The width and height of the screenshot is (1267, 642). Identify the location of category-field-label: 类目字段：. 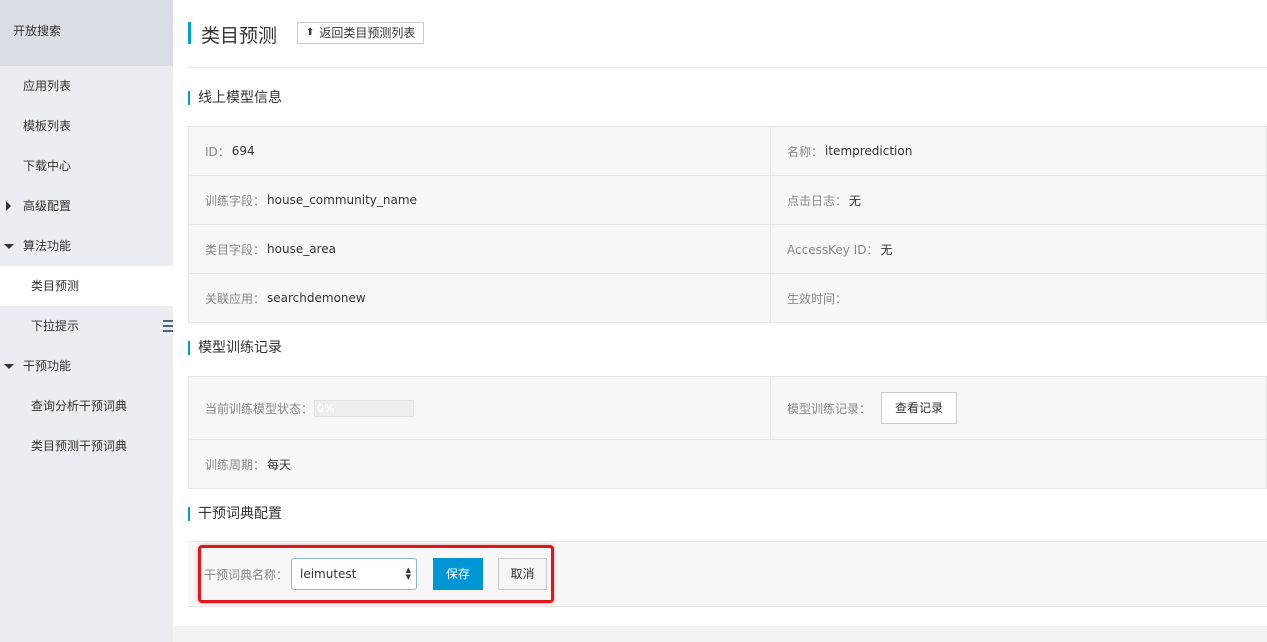
(235, 249).